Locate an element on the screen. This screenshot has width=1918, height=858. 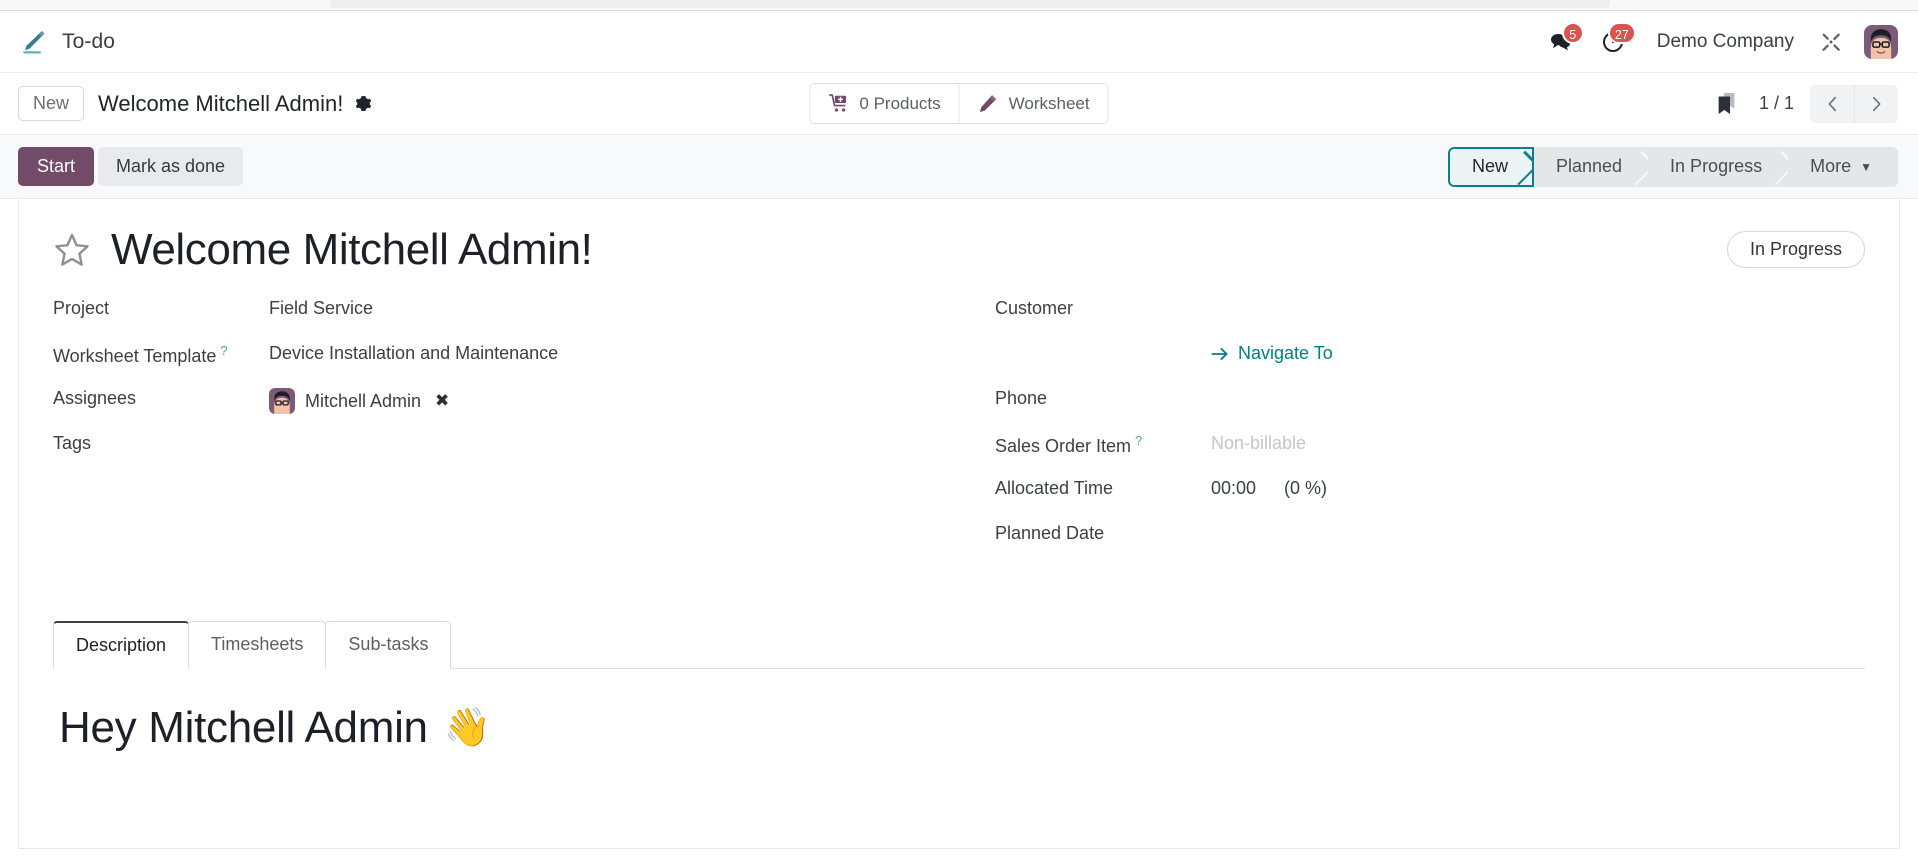
field-worksheet-template-label: Worksheet Template? is located at coordinates (161, 353).